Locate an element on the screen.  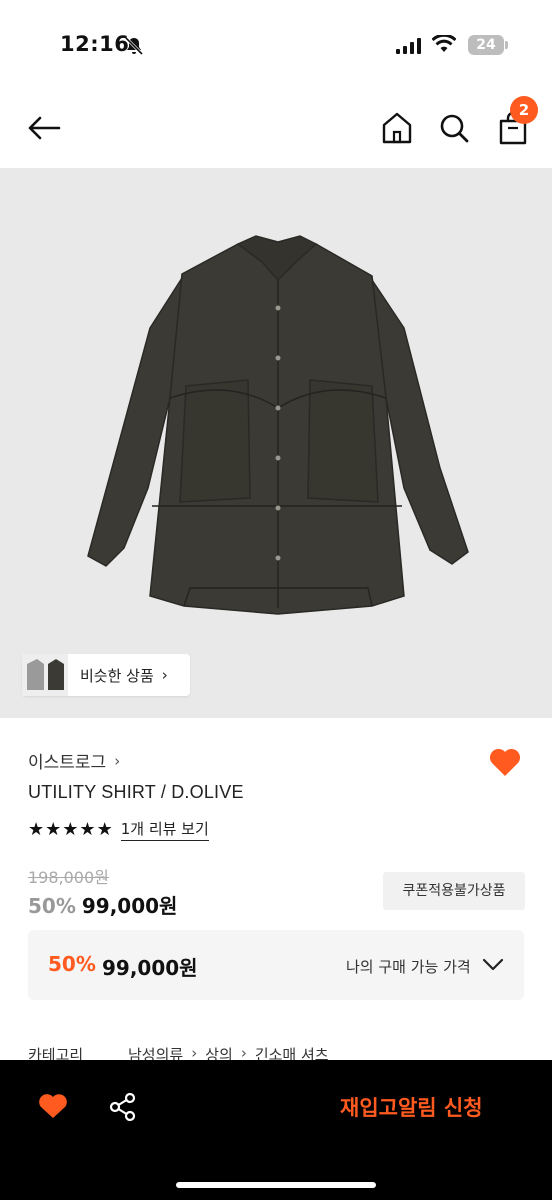
brand-link: 이스트로그 › is located at coordinates (74, 761).